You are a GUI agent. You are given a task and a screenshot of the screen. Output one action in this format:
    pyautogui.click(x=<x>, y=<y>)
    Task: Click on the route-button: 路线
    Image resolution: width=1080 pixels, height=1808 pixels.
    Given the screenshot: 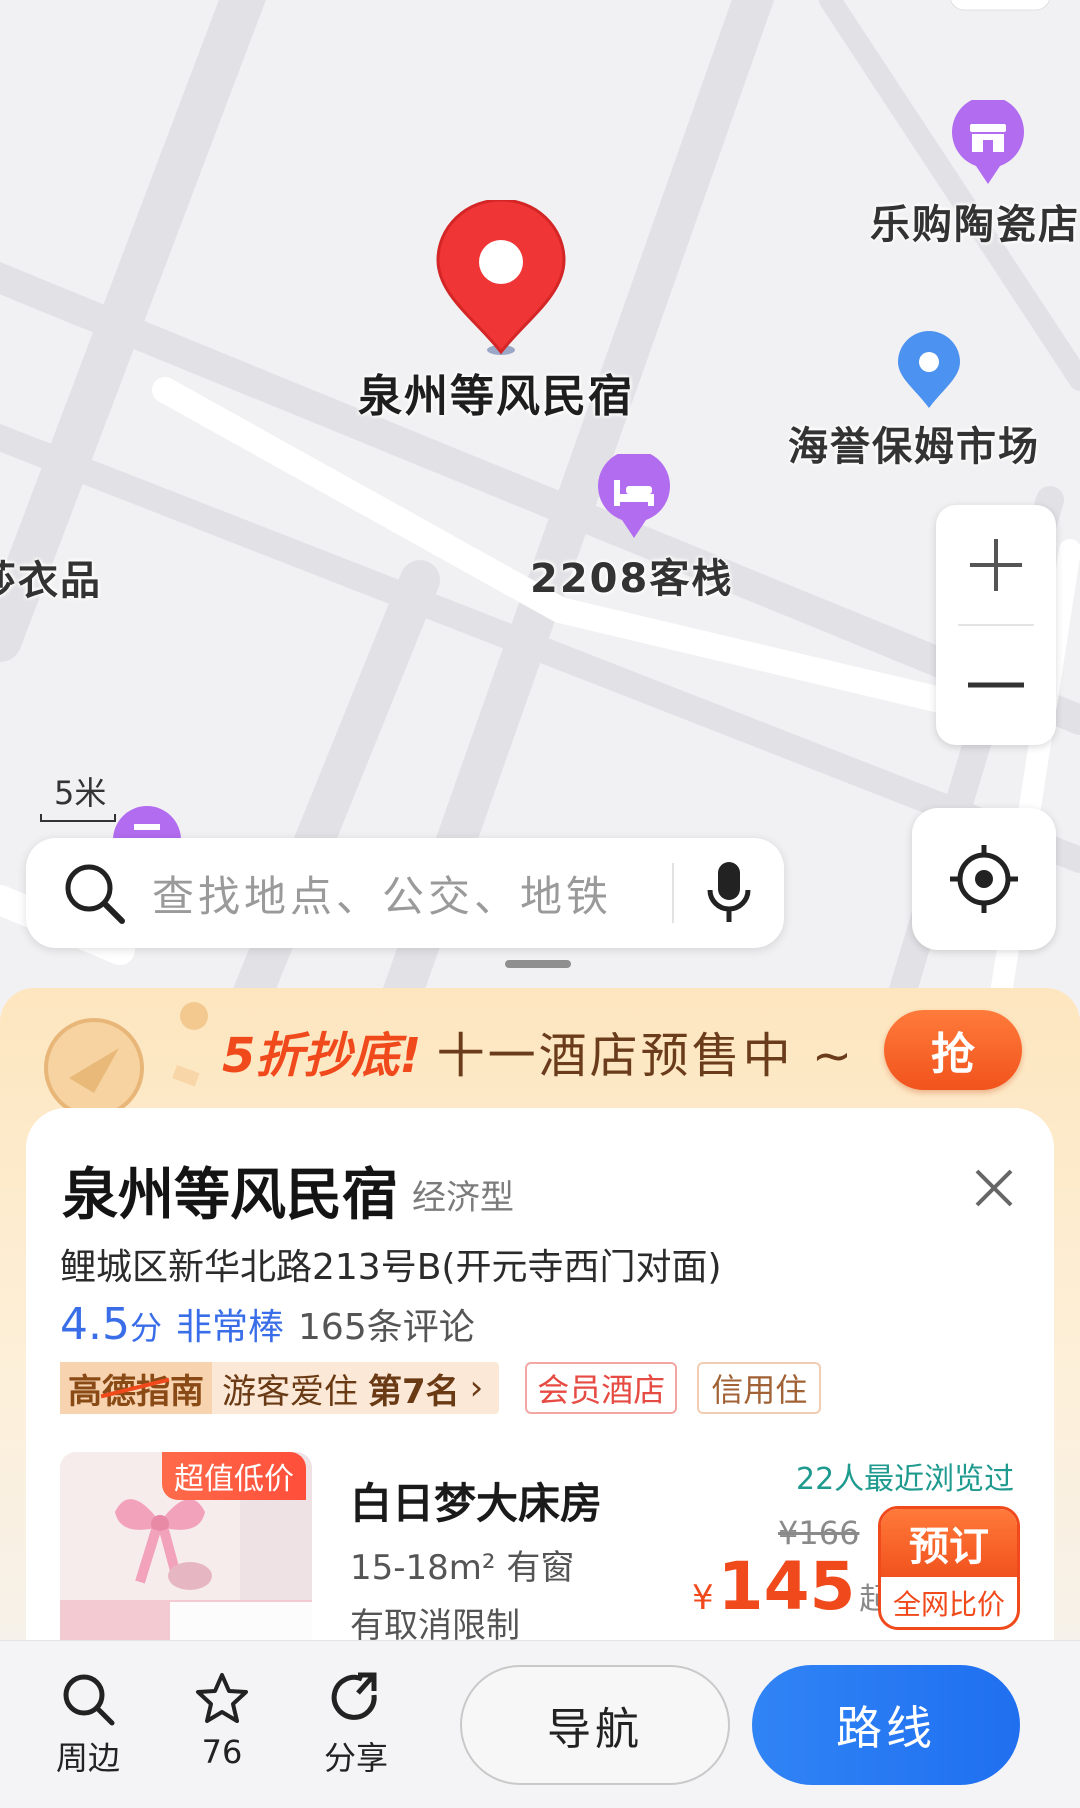 What is the action you would take?
    pyautogui.click(x=886, y=1725)
    